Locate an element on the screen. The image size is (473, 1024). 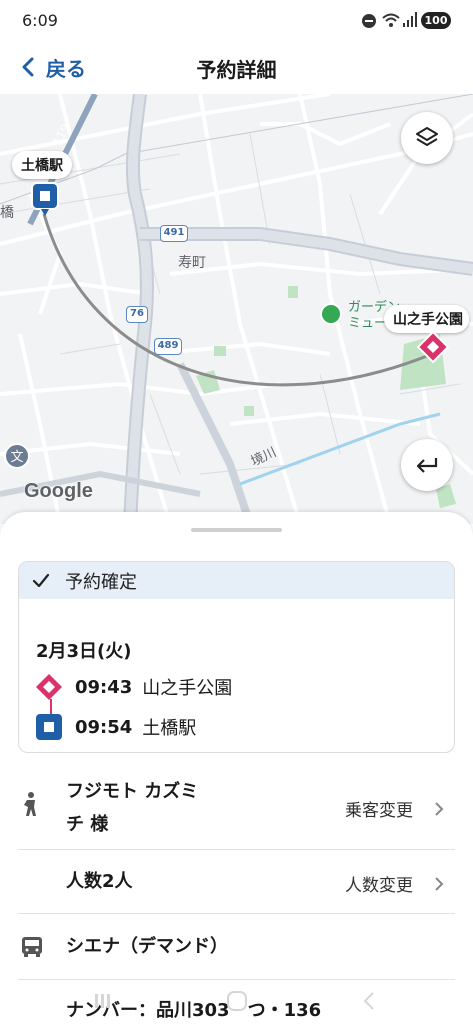
signal-icon is located at coordinates (410, 19).